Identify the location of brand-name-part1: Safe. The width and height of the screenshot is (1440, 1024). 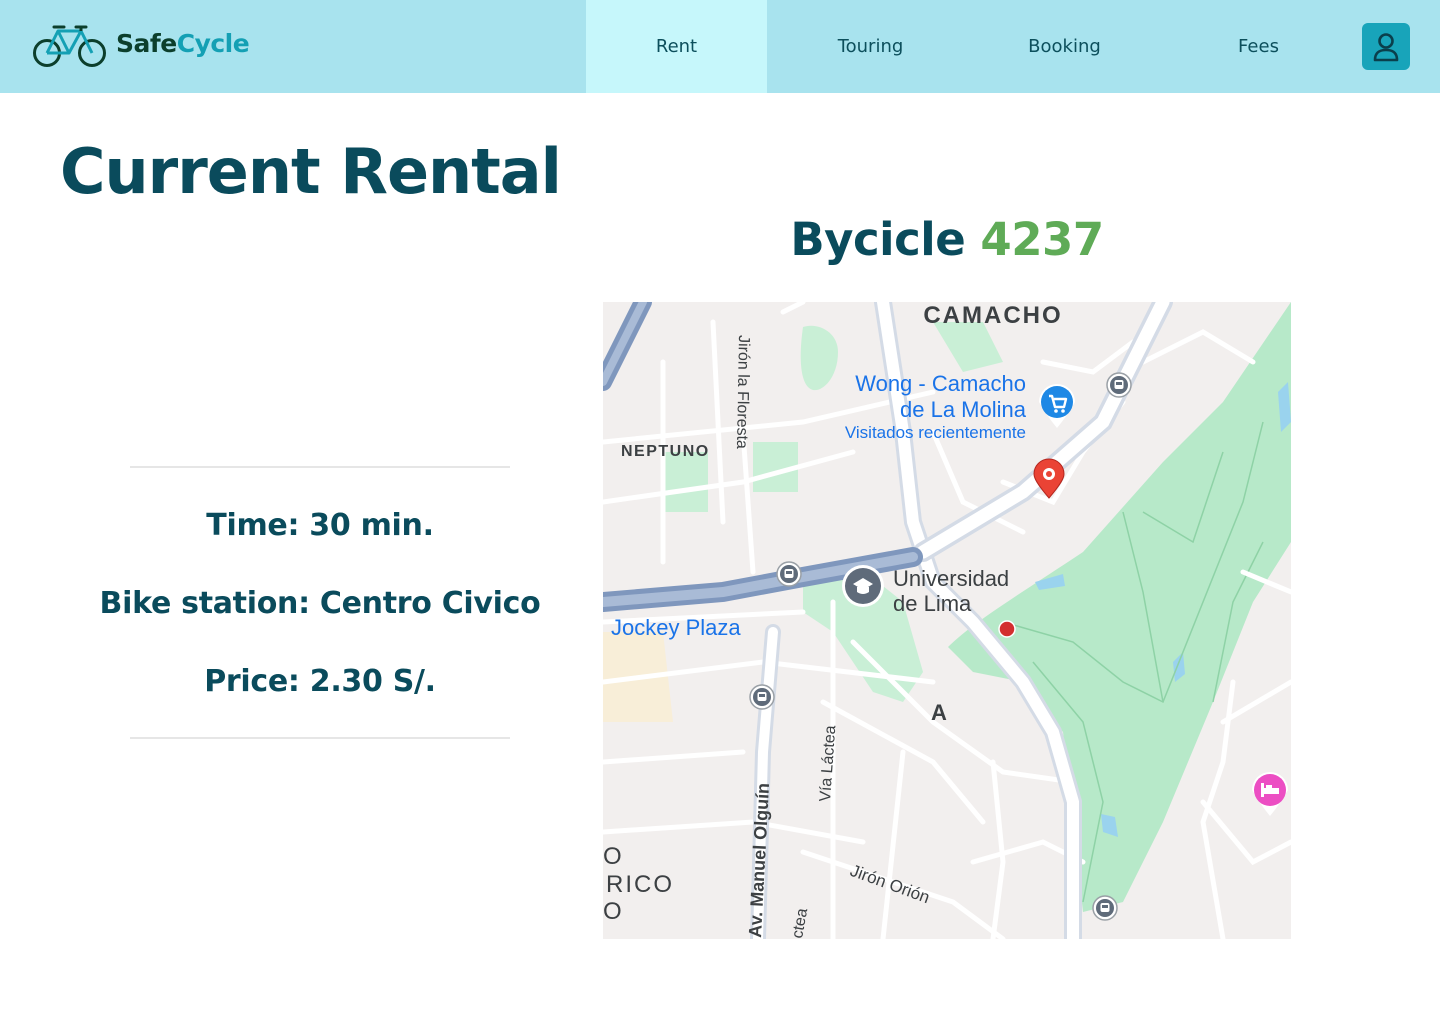
(146, 43).